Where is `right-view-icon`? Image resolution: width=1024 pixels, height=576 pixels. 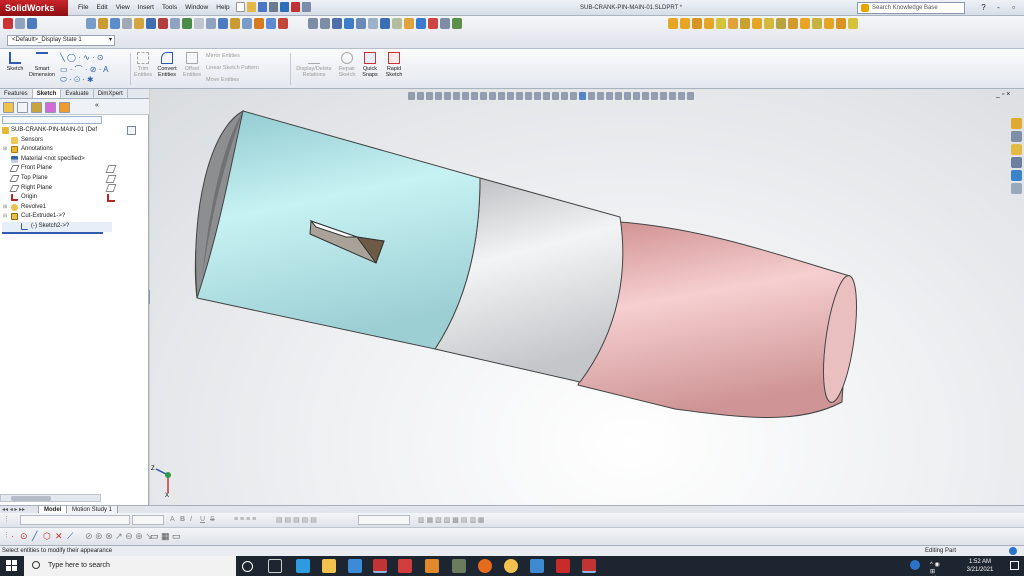
right-view-icon is located at coordinates (645, 96).